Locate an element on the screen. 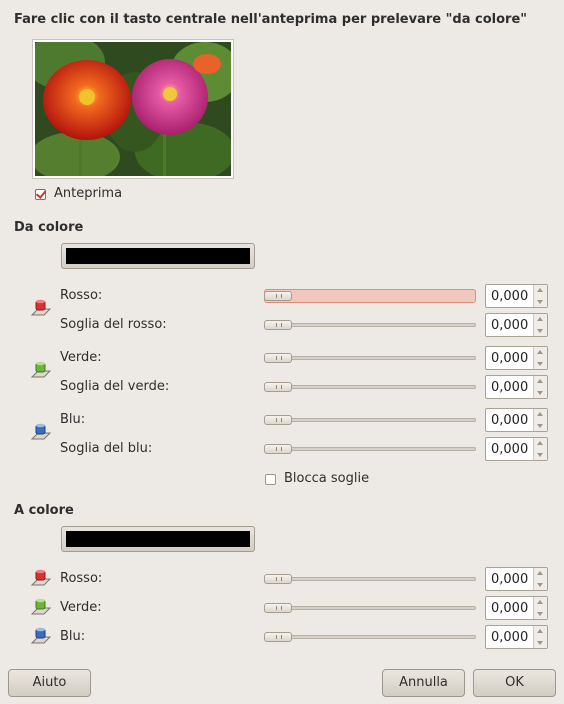  to-blue-spin-buttons is located at coordinates (540, 637).